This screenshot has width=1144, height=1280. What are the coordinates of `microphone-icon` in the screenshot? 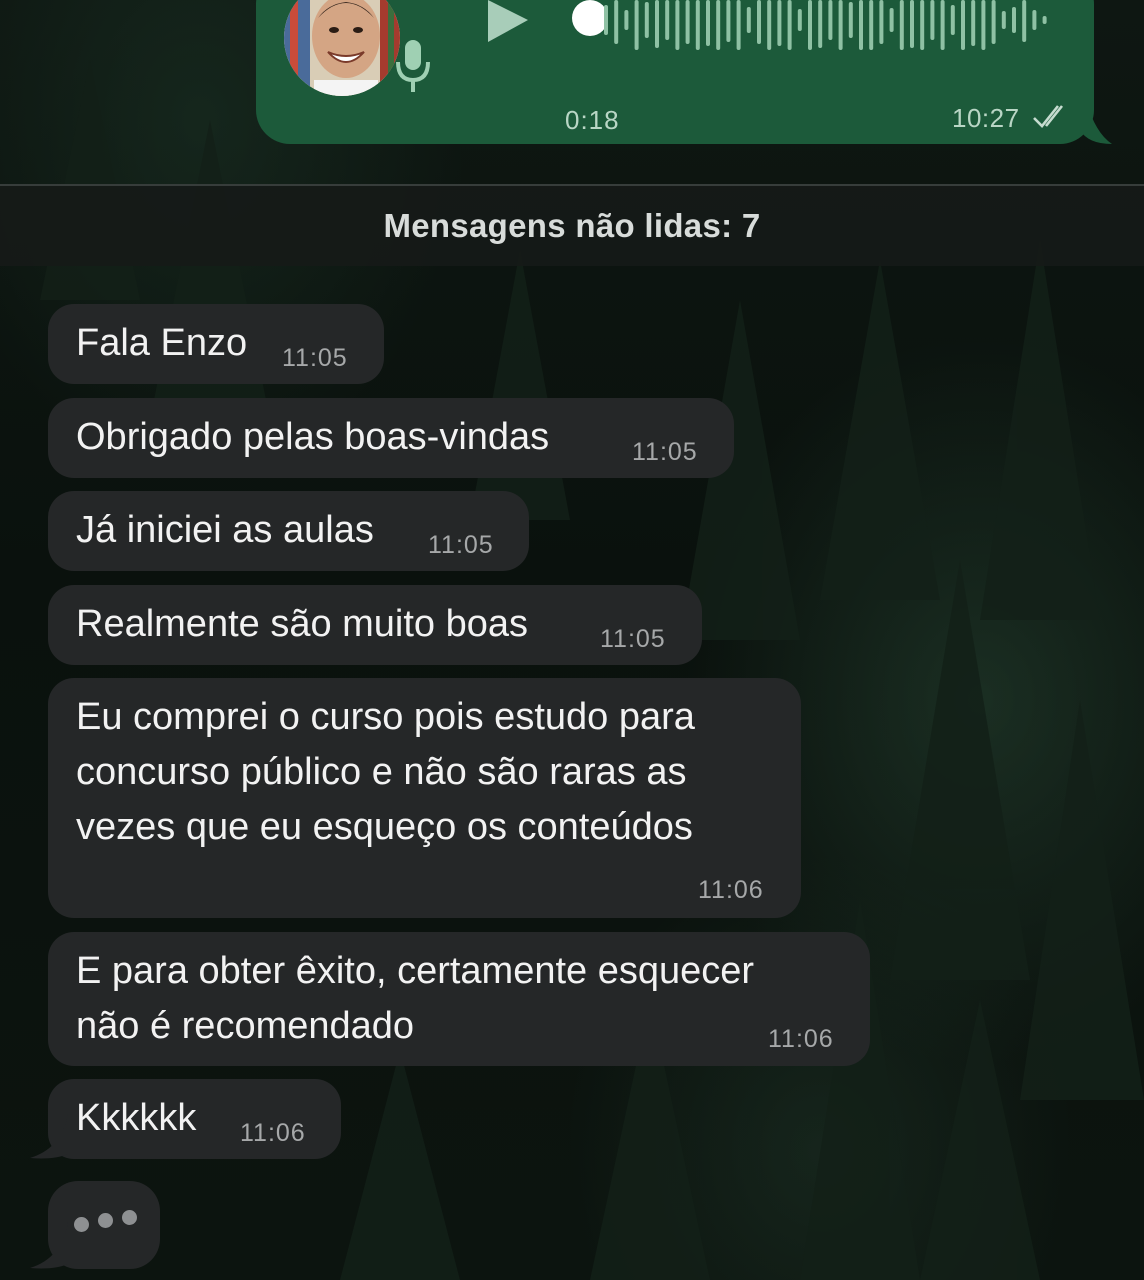 It's located at (413, 66).